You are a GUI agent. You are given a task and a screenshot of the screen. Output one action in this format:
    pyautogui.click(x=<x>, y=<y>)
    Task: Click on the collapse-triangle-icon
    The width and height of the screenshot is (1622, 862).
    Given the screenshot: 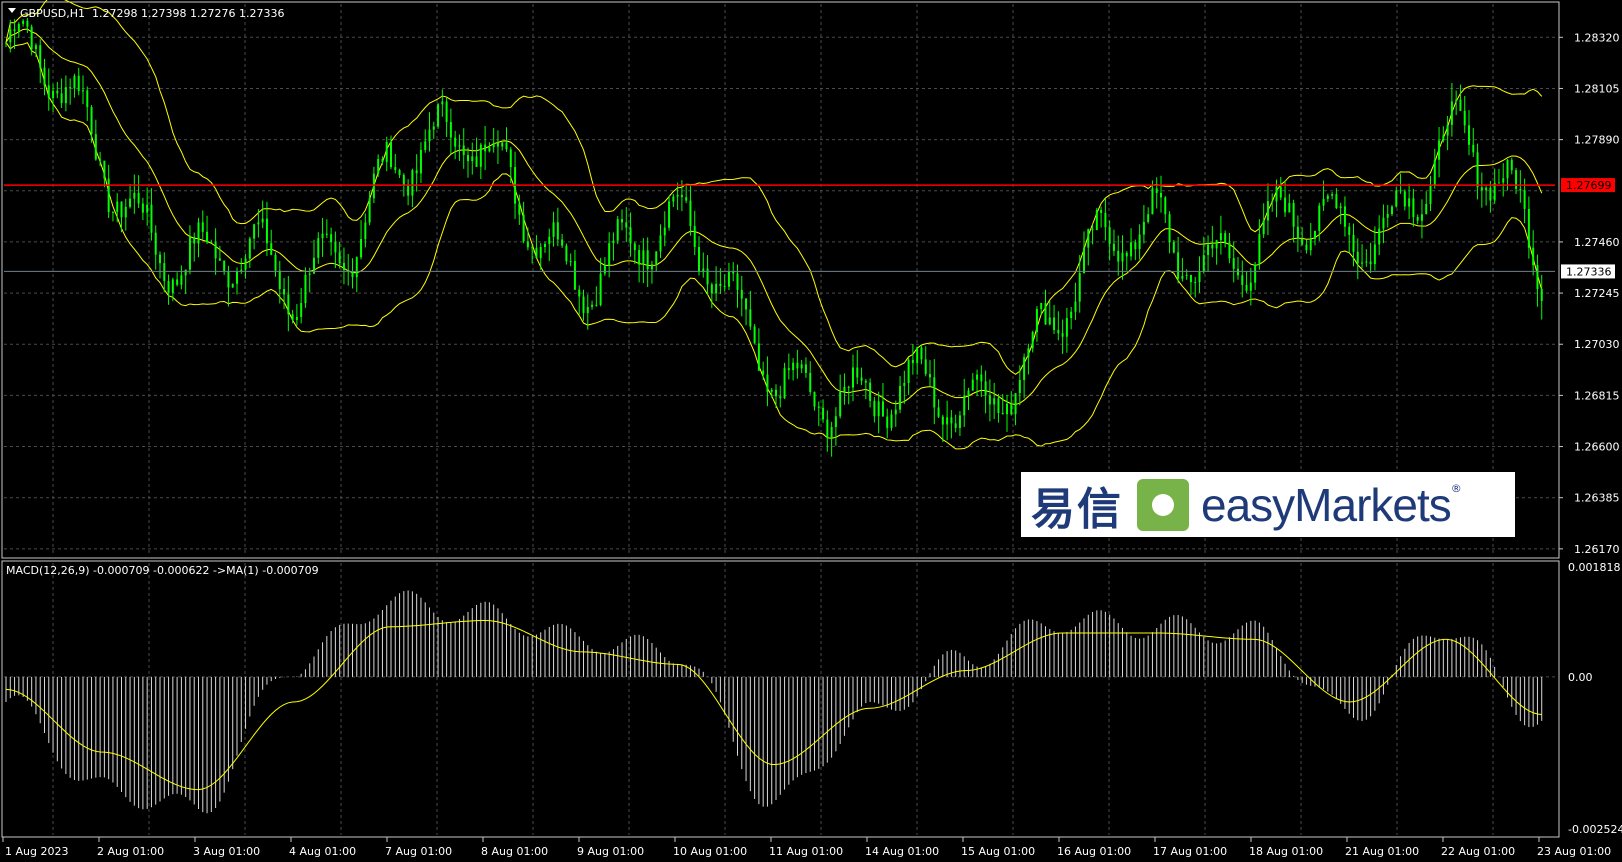 What is the action you would take?
    pyautogui.click(x=12, y=10)
    